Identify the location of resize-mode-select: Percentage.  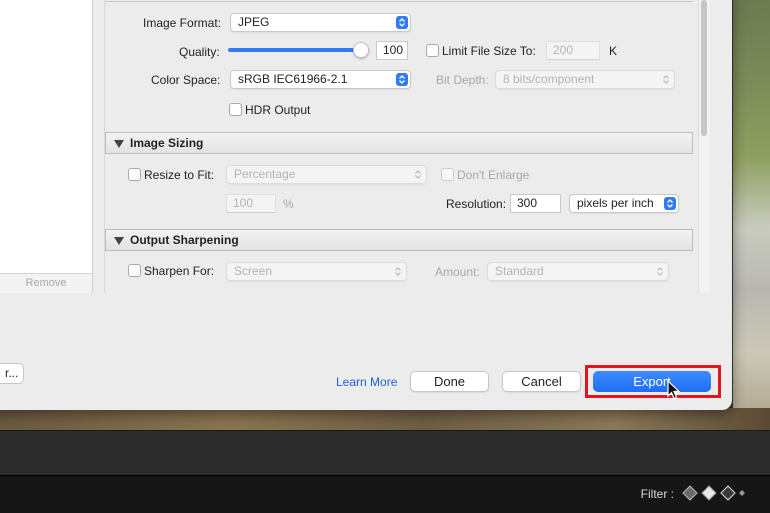
(326, 174).